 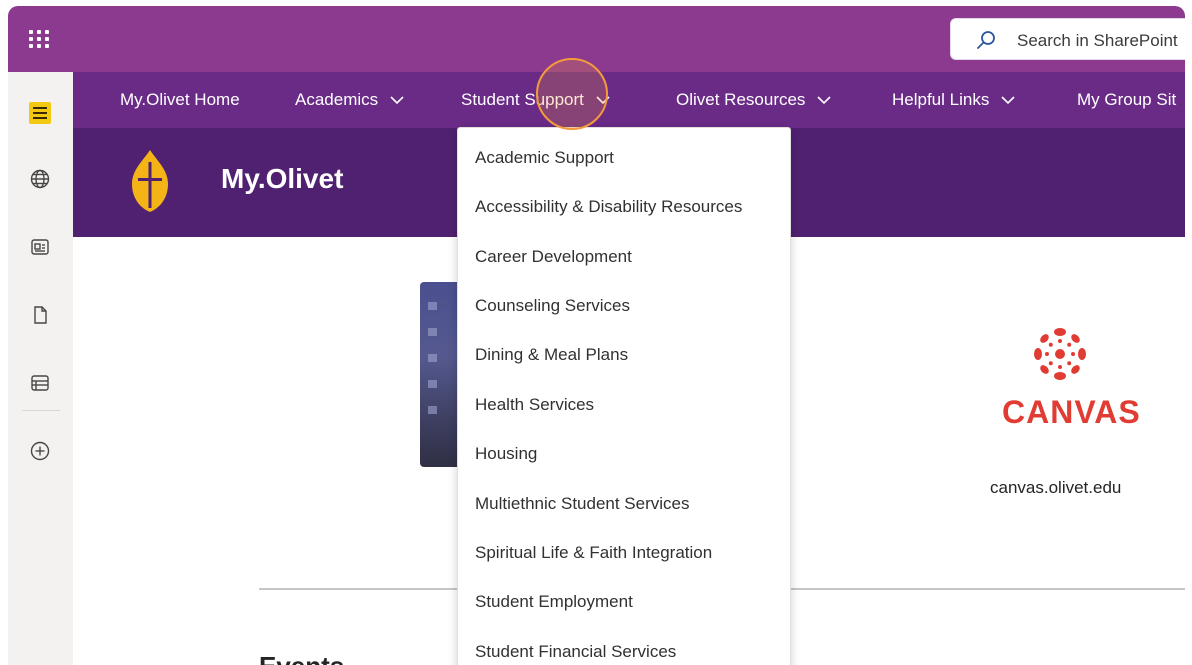 I want to click on nav-item-label: Olivet Resources, so click(x=741, y=99).